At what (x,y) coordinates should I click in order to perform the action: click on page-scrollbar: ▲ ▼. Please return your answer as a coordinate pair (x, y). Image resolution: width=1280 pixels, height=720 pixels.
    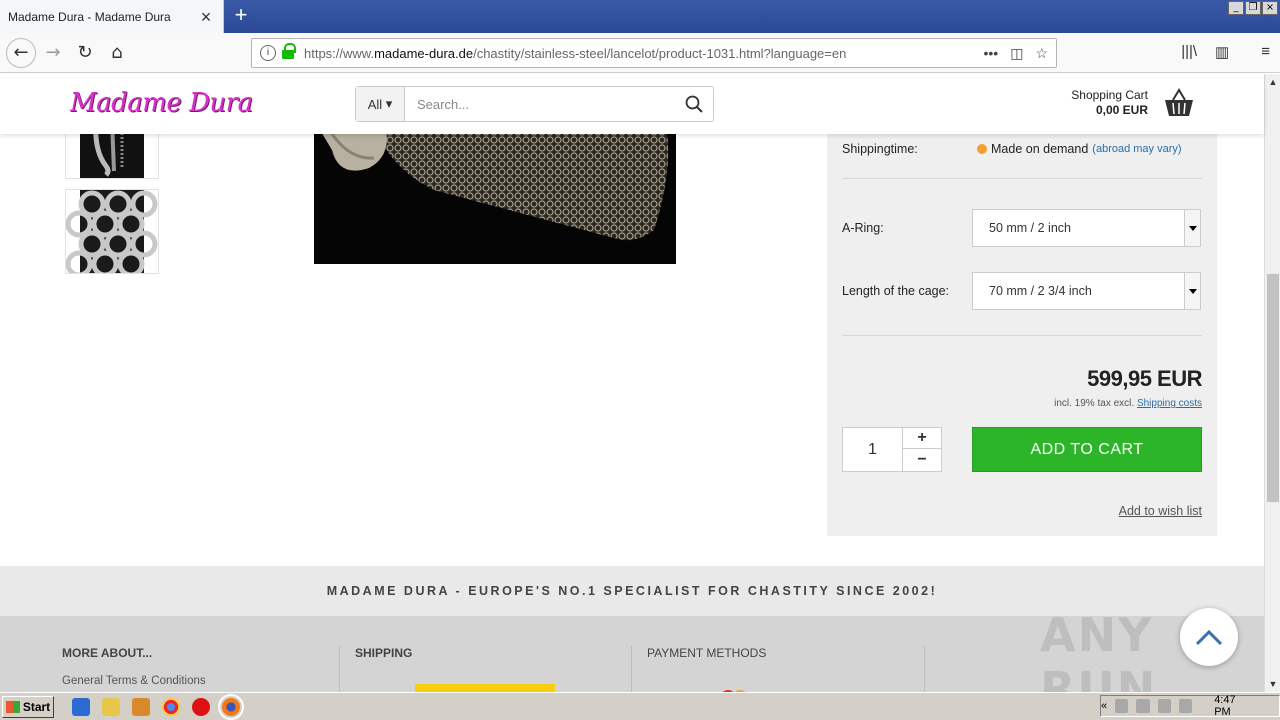
    Looking at the image, I should click on (1272, 383).